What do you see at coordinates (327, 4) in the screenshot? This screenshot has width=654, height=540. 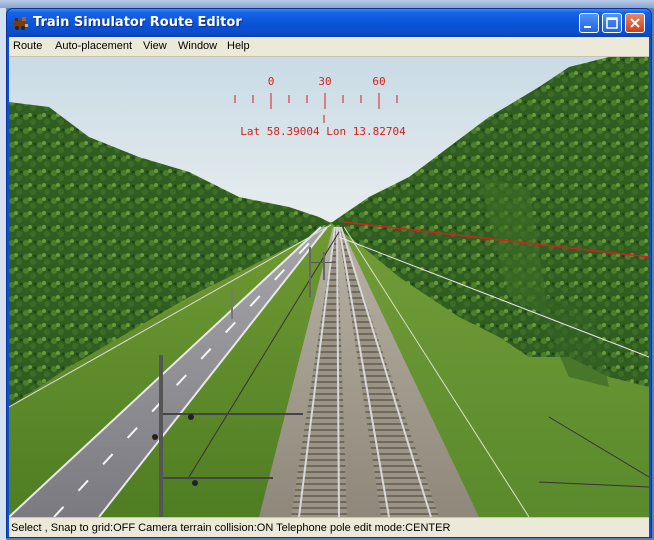 I see `desktop-background` at bounding box center [327, 4].